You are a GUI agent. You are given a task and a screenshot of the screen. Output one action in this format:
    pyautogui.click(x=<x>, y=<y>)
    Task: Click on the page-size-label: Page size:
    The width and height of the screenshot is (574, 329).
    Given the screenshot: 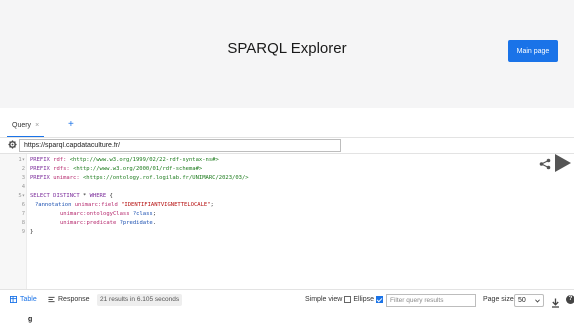 What is the action you would take?
    pyautogui.click(x=499, y=299)
    